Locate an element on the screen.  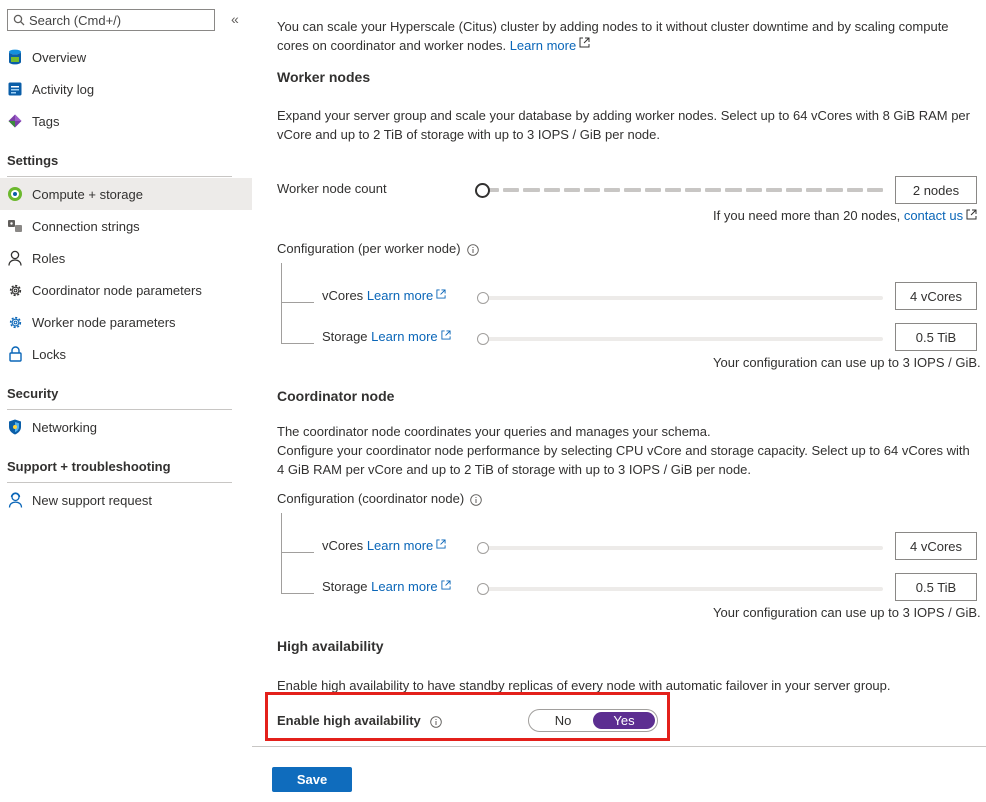
search-input: Search (Cmd+/) is located at coordinates (111, 20).